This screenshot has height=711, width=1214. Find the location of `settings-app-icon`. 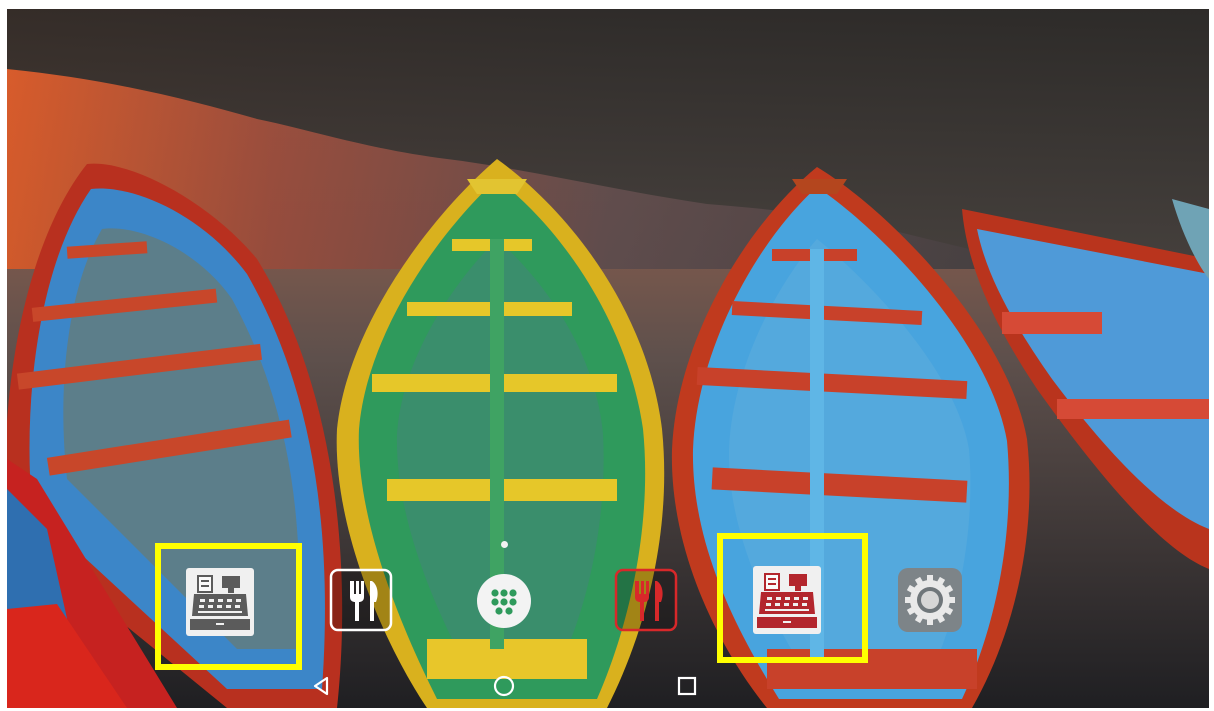

settings-app-icon is located at coordinates (930, 600).